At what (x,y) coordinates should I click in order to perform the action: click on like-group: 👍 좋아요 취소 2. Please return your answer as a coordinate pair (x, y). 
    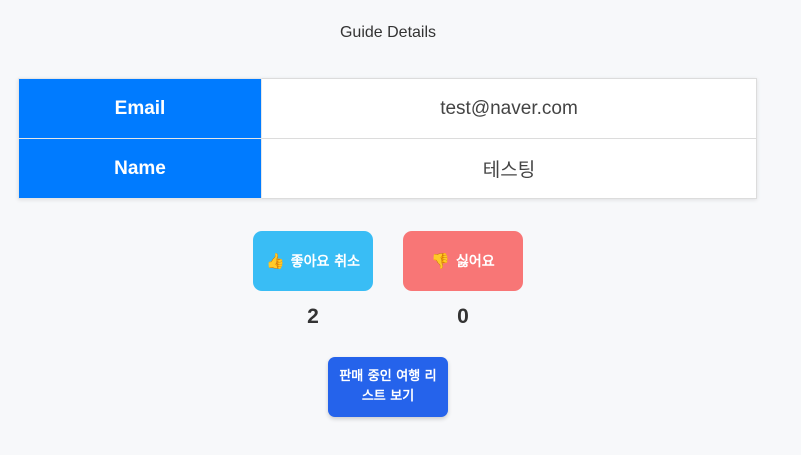
    Looking at the image, I should click on (313, 280).